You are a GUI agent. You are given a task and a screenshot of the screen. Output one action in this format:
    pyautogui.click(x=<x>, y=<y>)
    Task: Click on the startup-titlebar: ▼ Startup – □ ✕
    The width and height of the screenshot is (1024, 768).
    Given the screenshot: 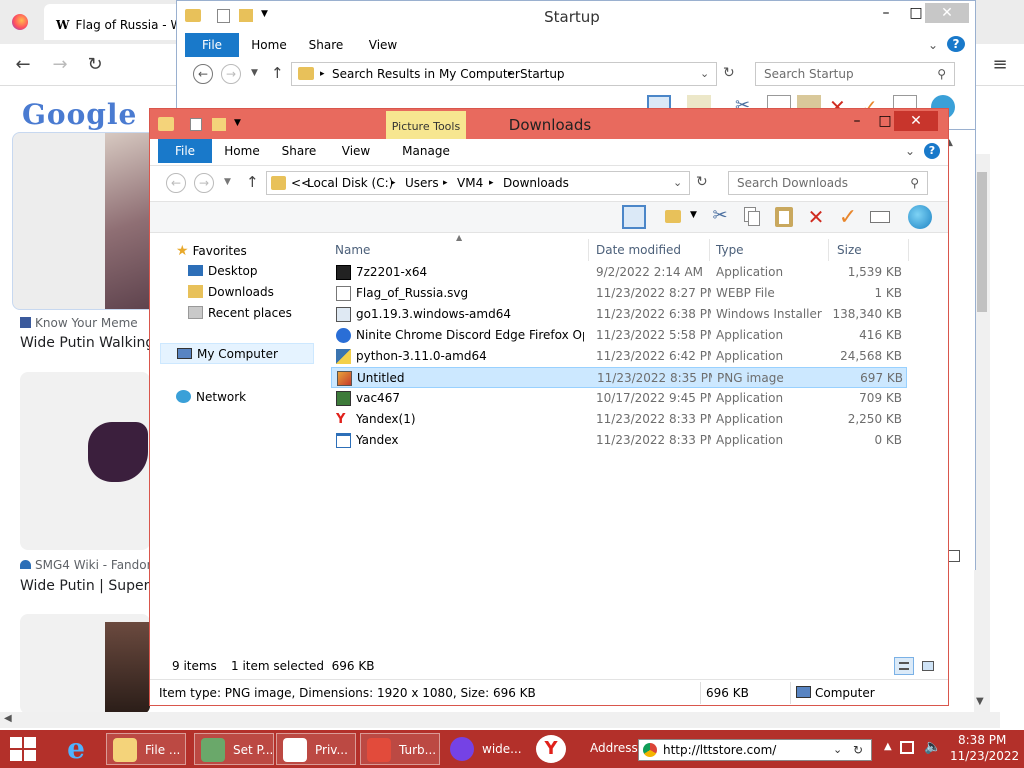 What is the action you would take?
    pyautogui.click(x=576, y=17)
    